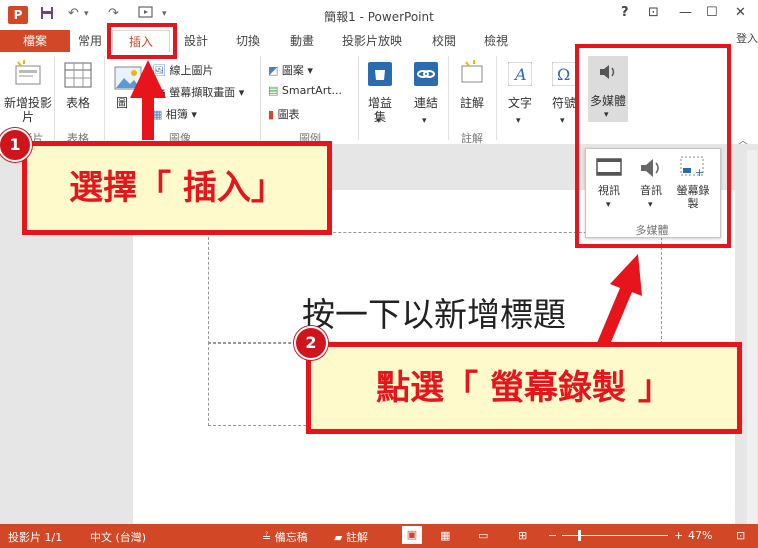  What do you see at coordinates (618, 304) in the screenshot?
I see `arrow-to-screen-recording` at bounding box center [618, 304].